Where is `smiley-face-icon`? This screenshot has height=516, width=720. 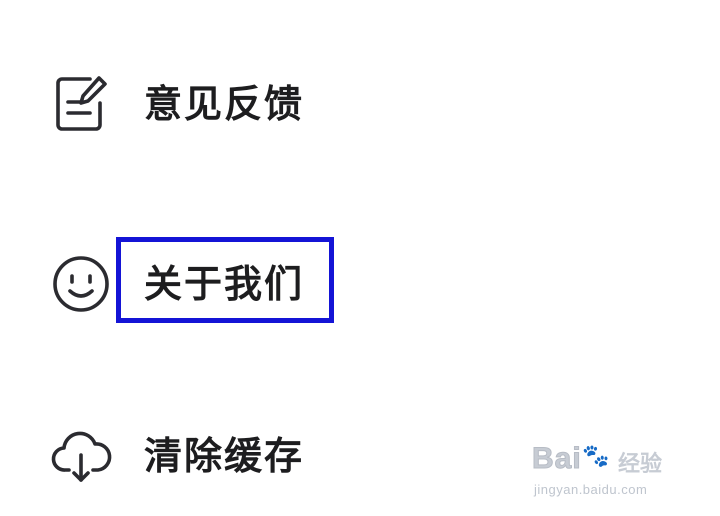
smiley-face-icon is located at coordinates (81, 284).